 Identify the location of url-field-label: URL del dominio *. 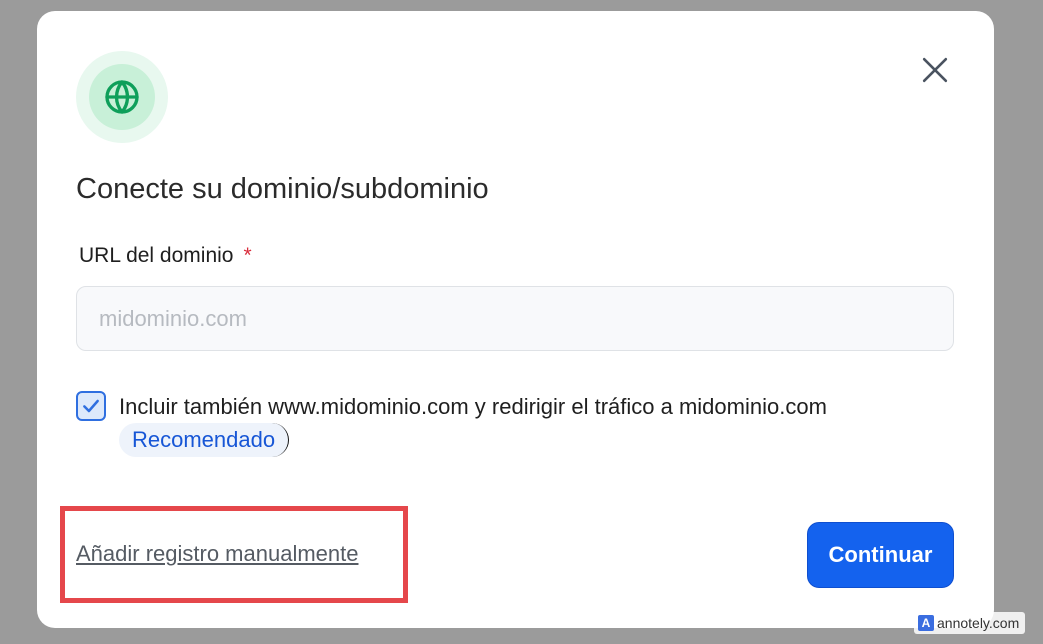
(165, 256).